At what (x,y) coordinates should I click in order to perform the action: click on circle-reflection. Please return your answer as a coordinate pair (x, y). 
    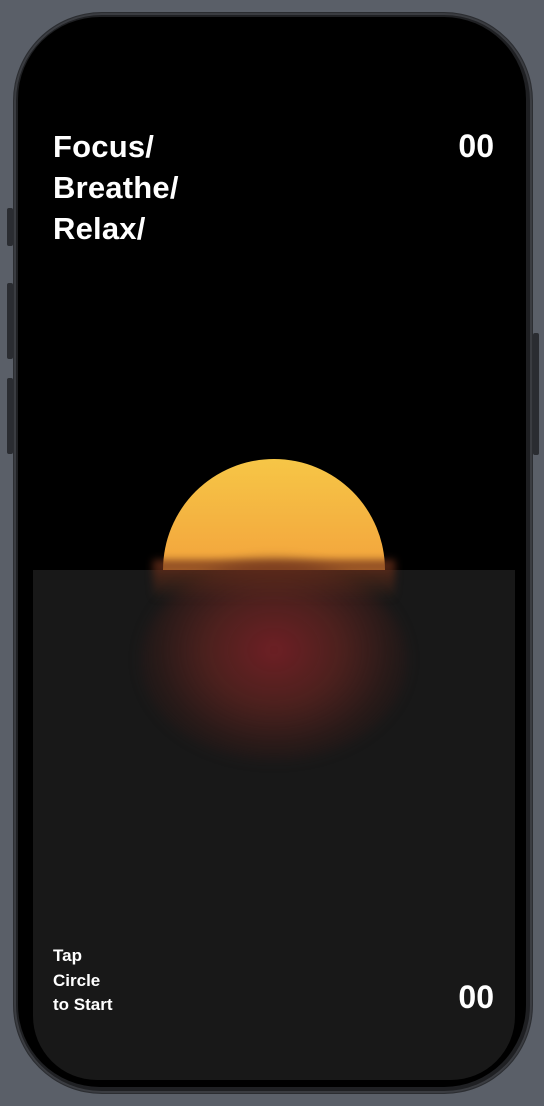
    Looking at the image, I should click on (274, 660).